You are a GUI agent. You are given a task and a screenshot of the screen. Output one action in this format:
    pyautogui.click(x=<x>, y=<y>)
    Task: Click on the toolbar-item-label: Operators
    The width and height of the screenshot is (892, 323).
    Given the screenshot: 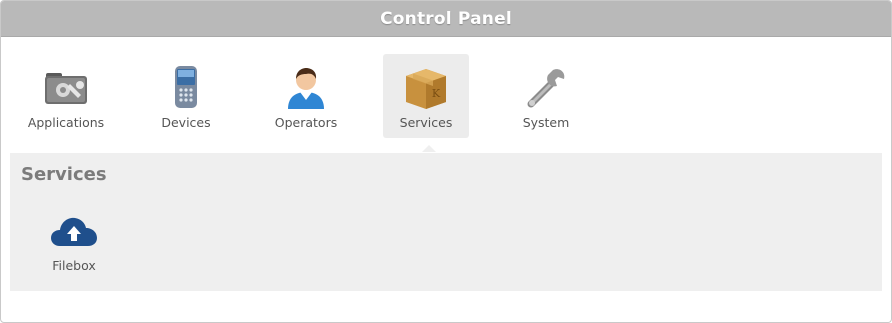 What is the action you would take?
    pyautogui.click(x=306, y=122)
    